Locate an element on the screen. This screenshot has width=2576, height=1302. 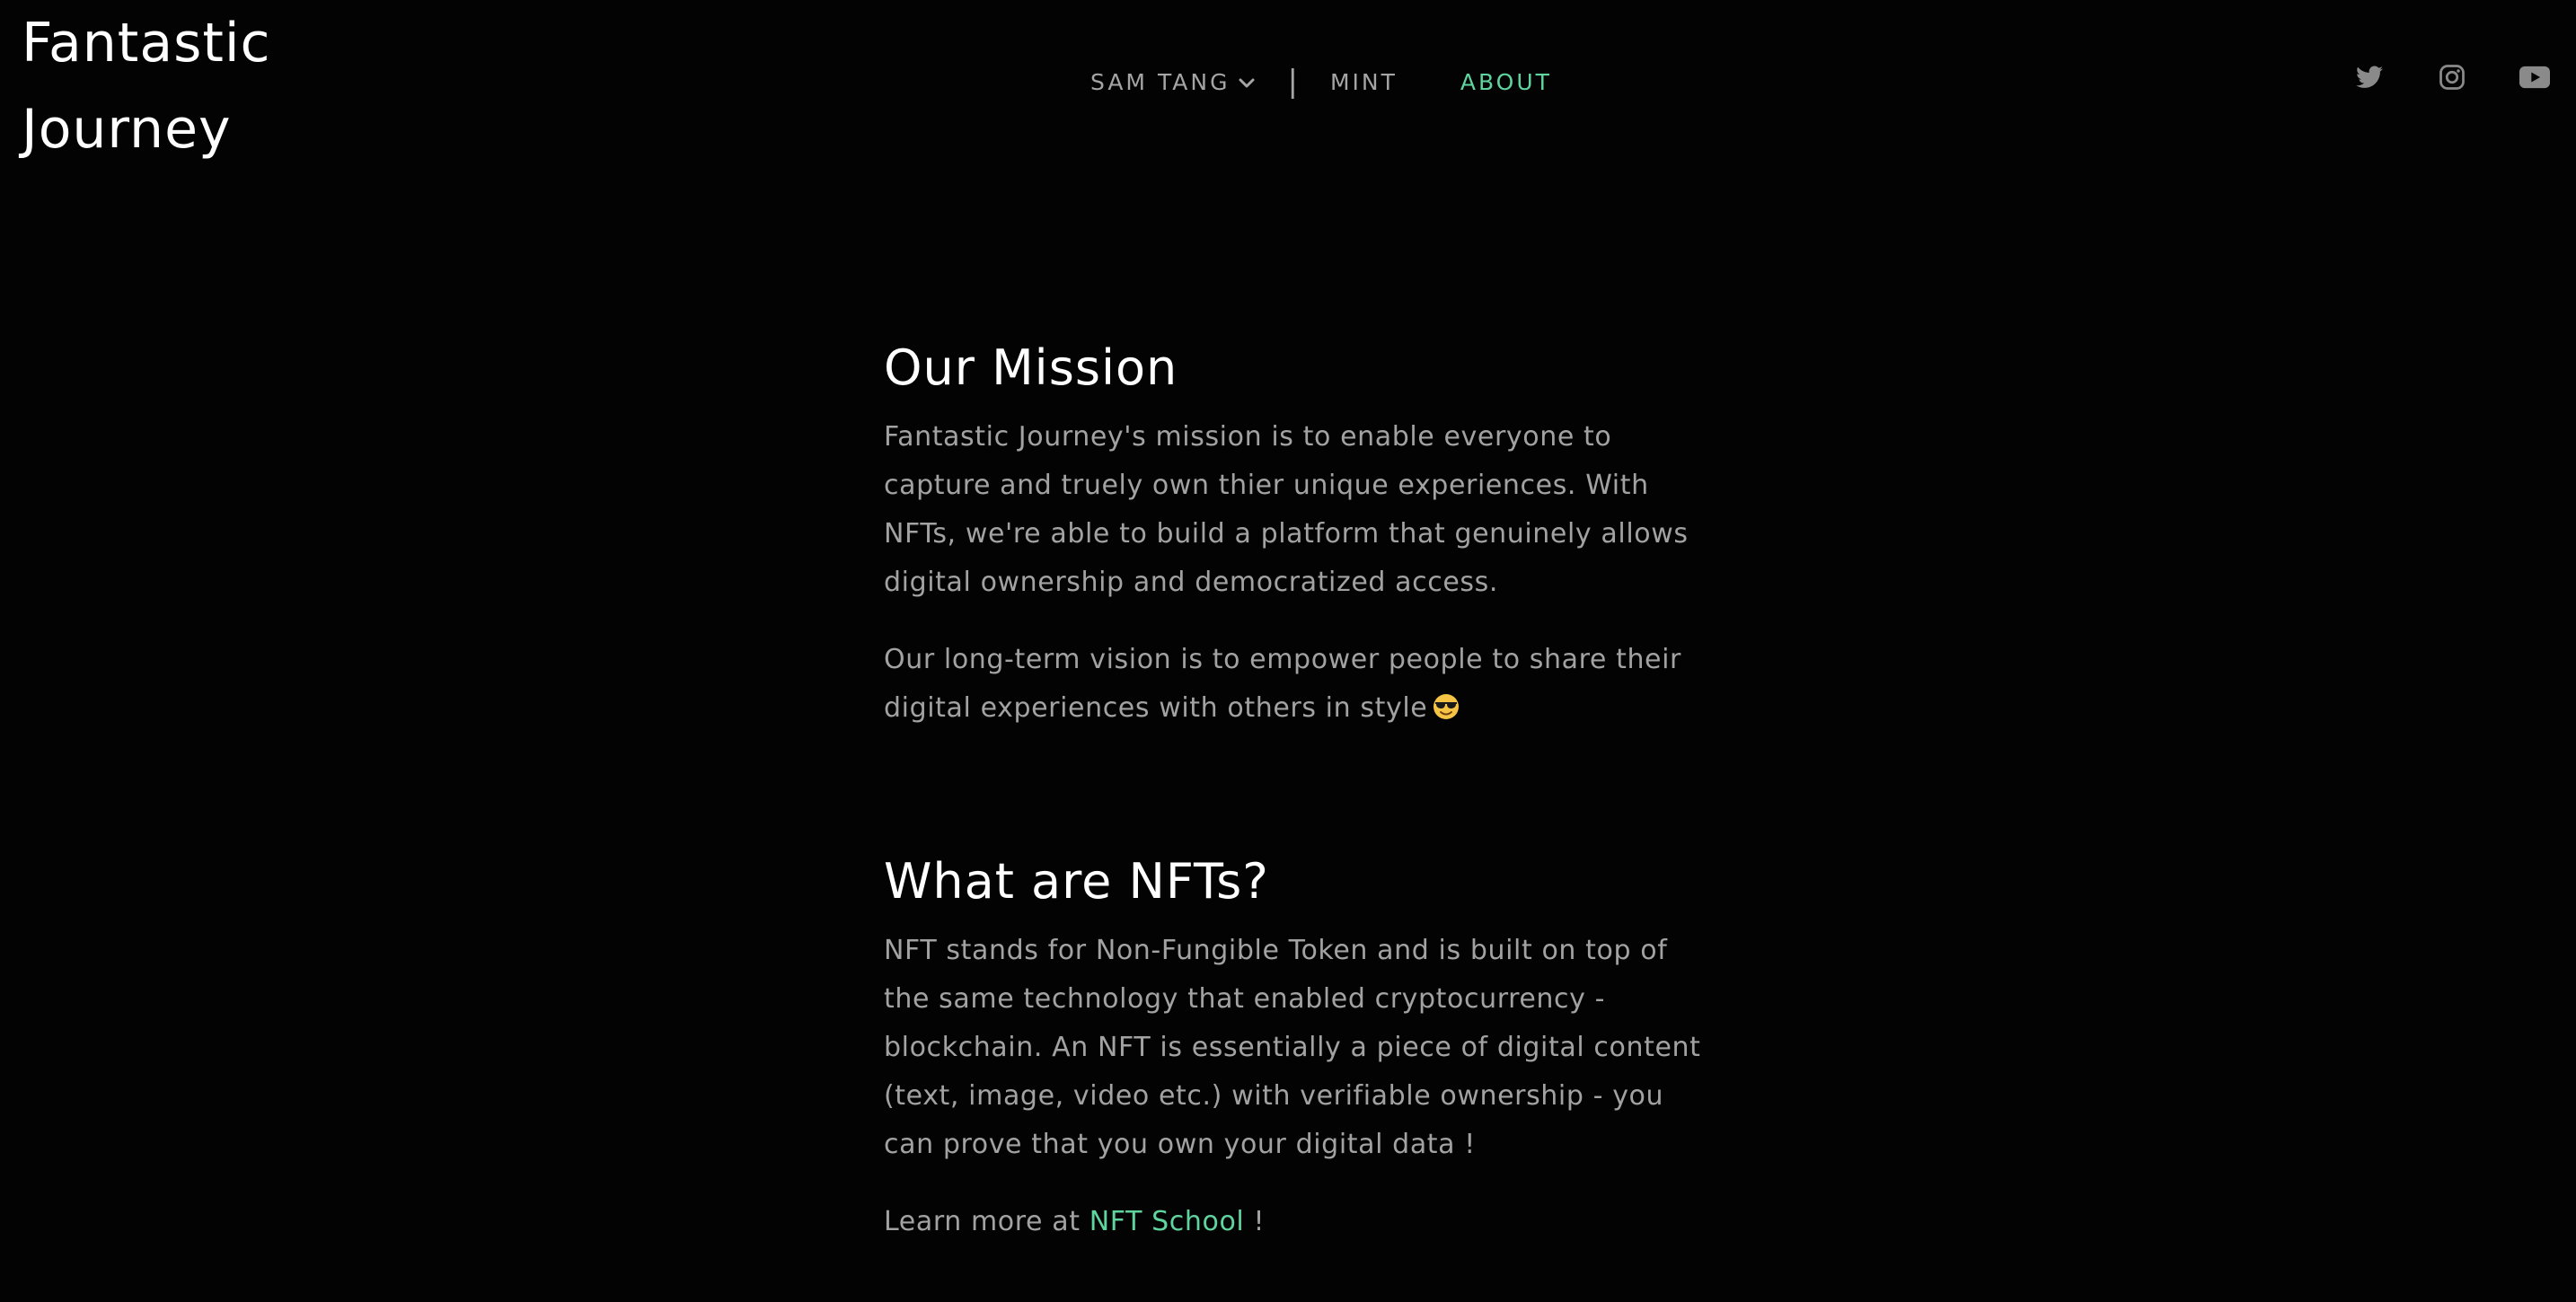
nav-dropdown-sam-tang: SAM TANG is located at coordinates (1172, 82).